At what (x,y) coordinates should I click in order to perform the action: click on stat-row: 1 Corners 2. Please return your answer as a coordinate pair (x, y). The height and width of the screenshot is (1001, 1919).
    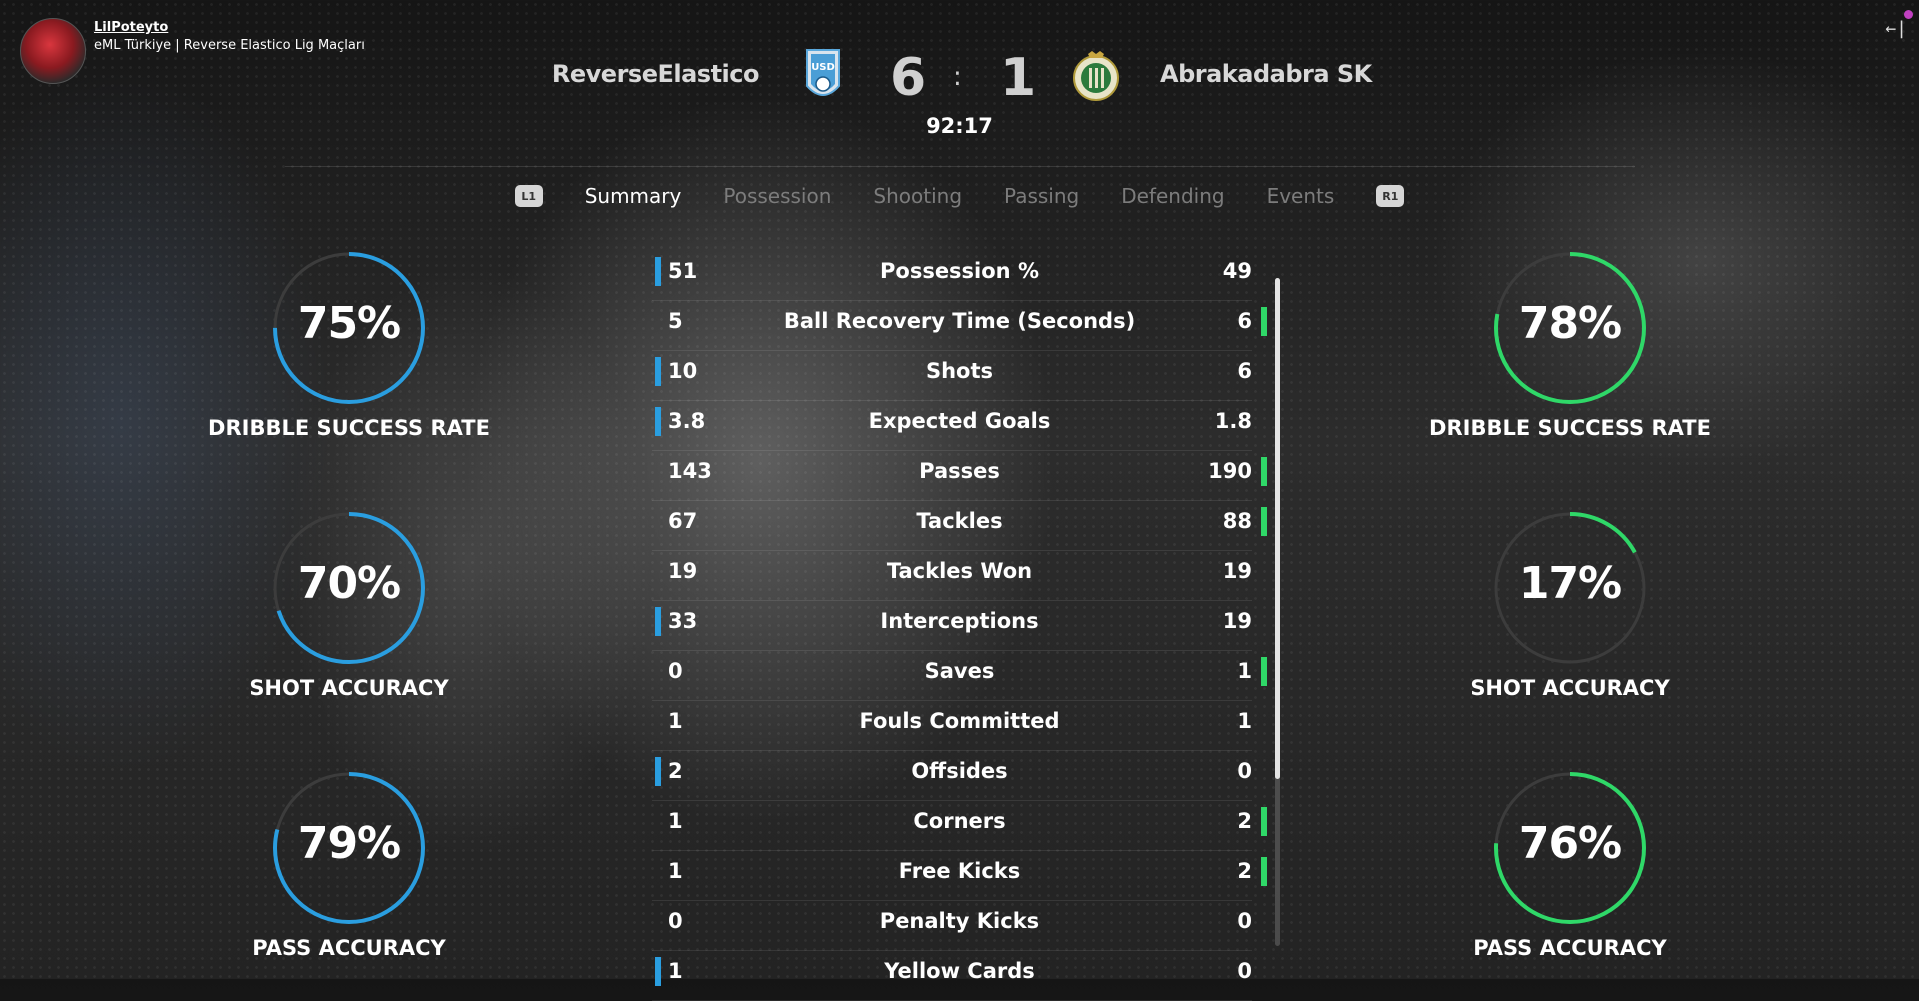
    Looking at the image, I should click on (959, 826).